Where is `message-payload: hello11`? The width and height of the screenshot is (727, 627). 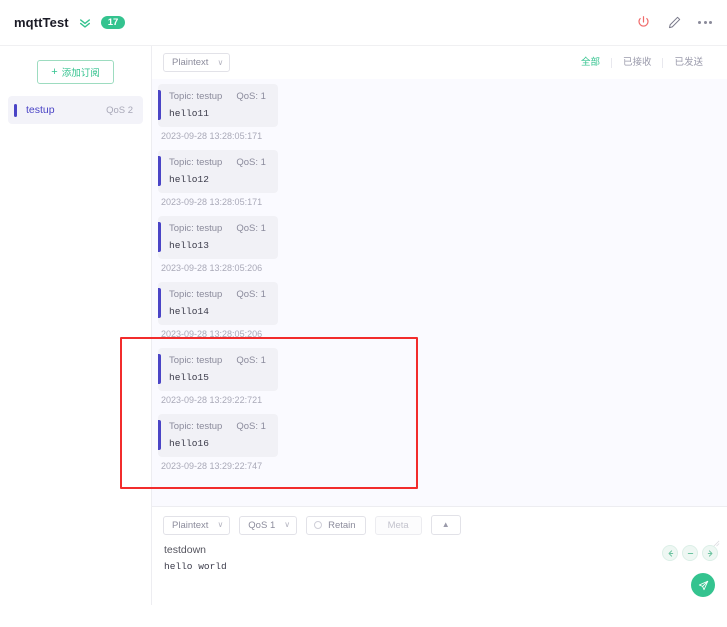 message-payload: hello11 is located at coordinates (189, 113).